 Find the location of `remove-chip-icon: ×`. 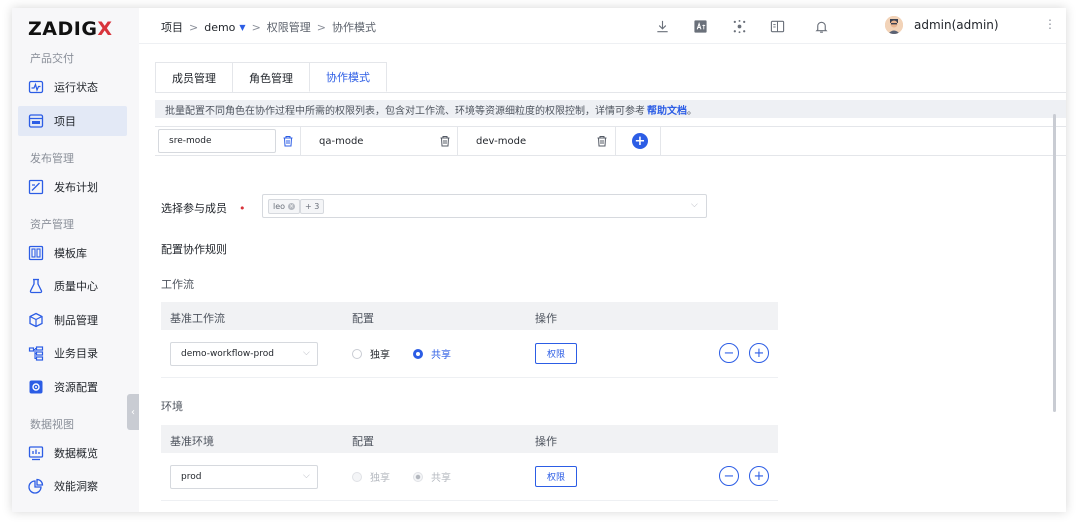

remove-chip-icon: × is located at coordinates (292, 206).